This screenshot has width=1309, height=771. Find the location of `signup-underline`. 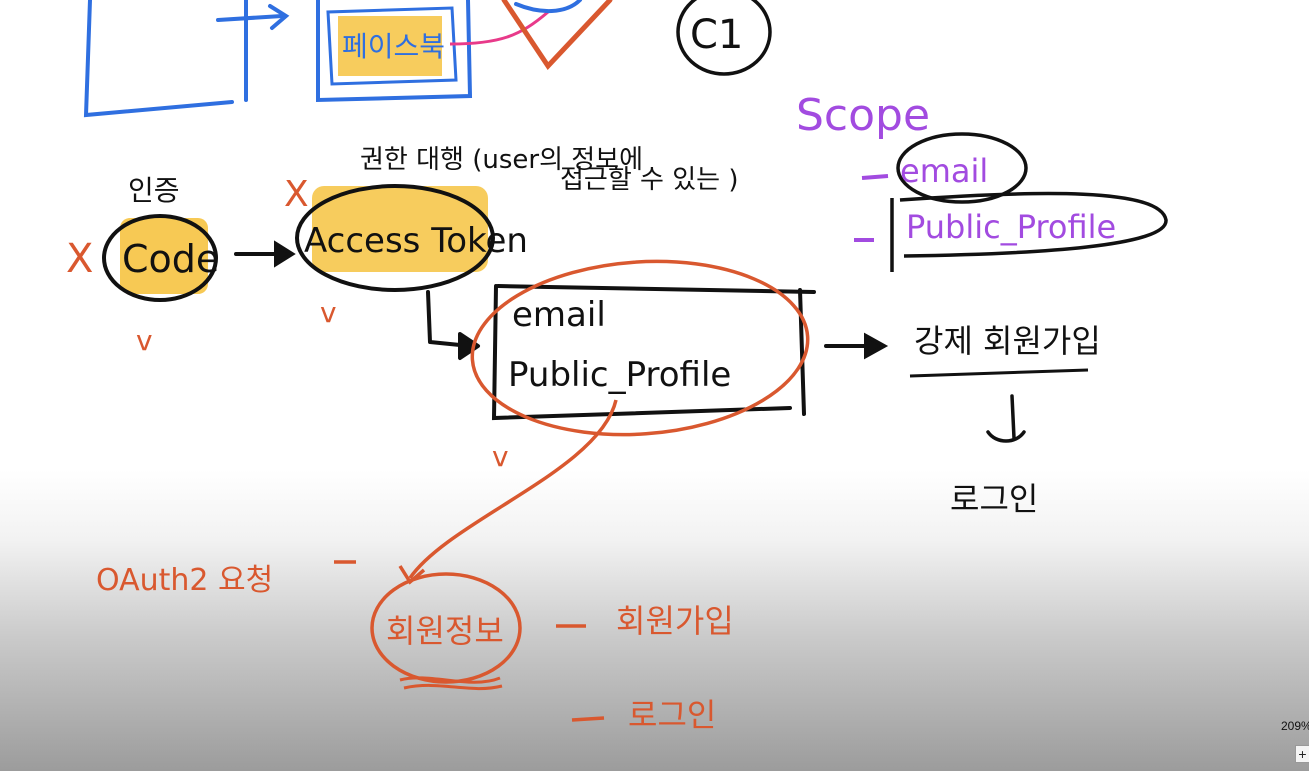

signup-underline is located at coordinates (999, 373).